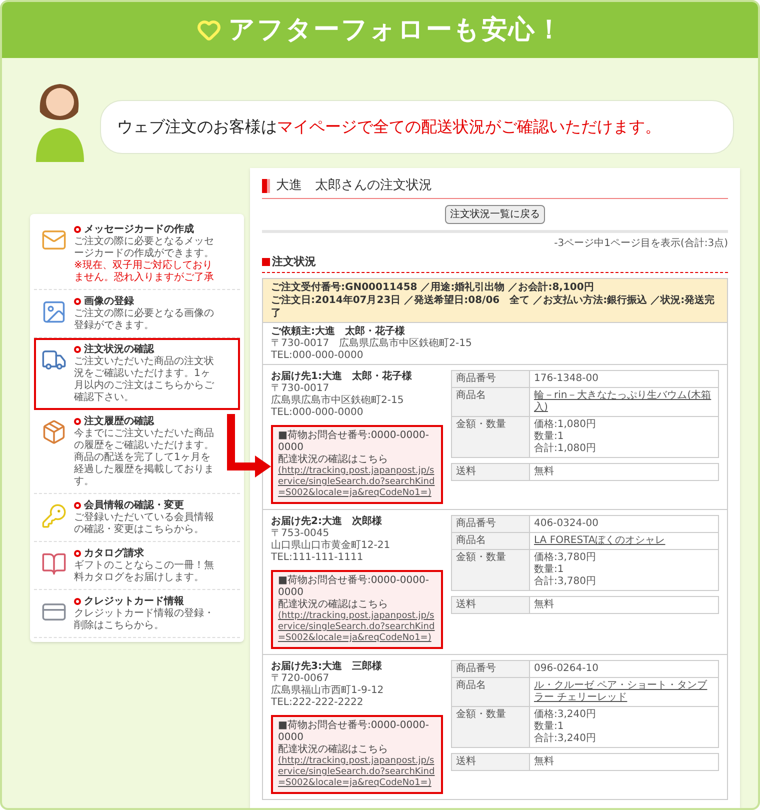  I want to click on summary-line: ご注文受付番号:GN00011458 ／用途:婚礼引出物 ／お会計:8,100円, so click(433, 287).